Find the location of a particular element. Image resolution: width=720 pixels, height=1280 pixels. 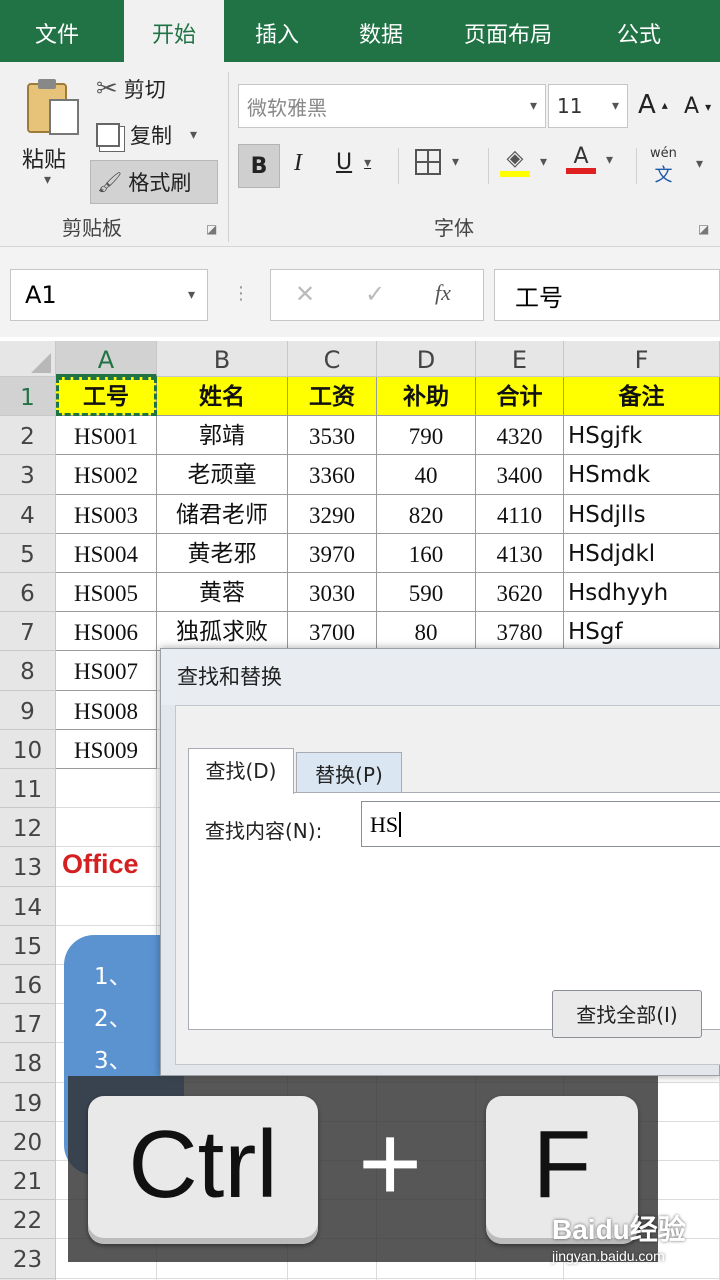

cell: 3030 is located at coordinates (332, 593).